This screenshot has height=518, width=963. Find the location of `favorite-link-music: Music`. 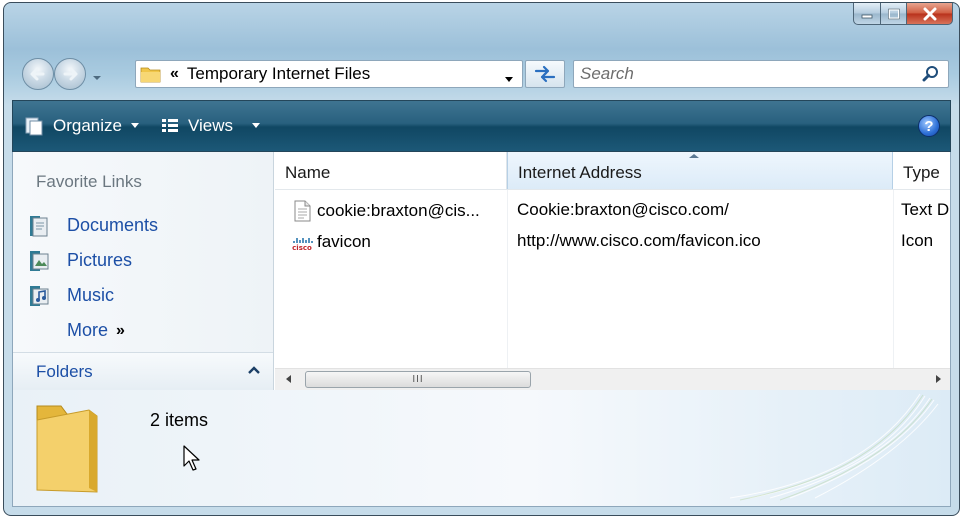

favorite-link-music: Music is located at coordinates (147, 295).